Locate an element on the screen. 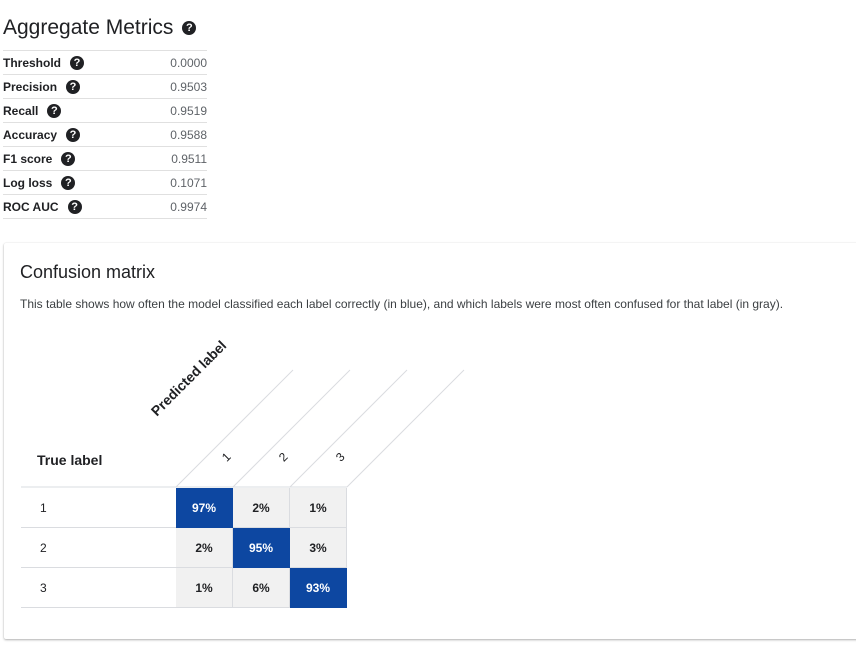 This screenshot has height=657, width=856. matrix-cell: 3% is located at coordinates (318, 548).